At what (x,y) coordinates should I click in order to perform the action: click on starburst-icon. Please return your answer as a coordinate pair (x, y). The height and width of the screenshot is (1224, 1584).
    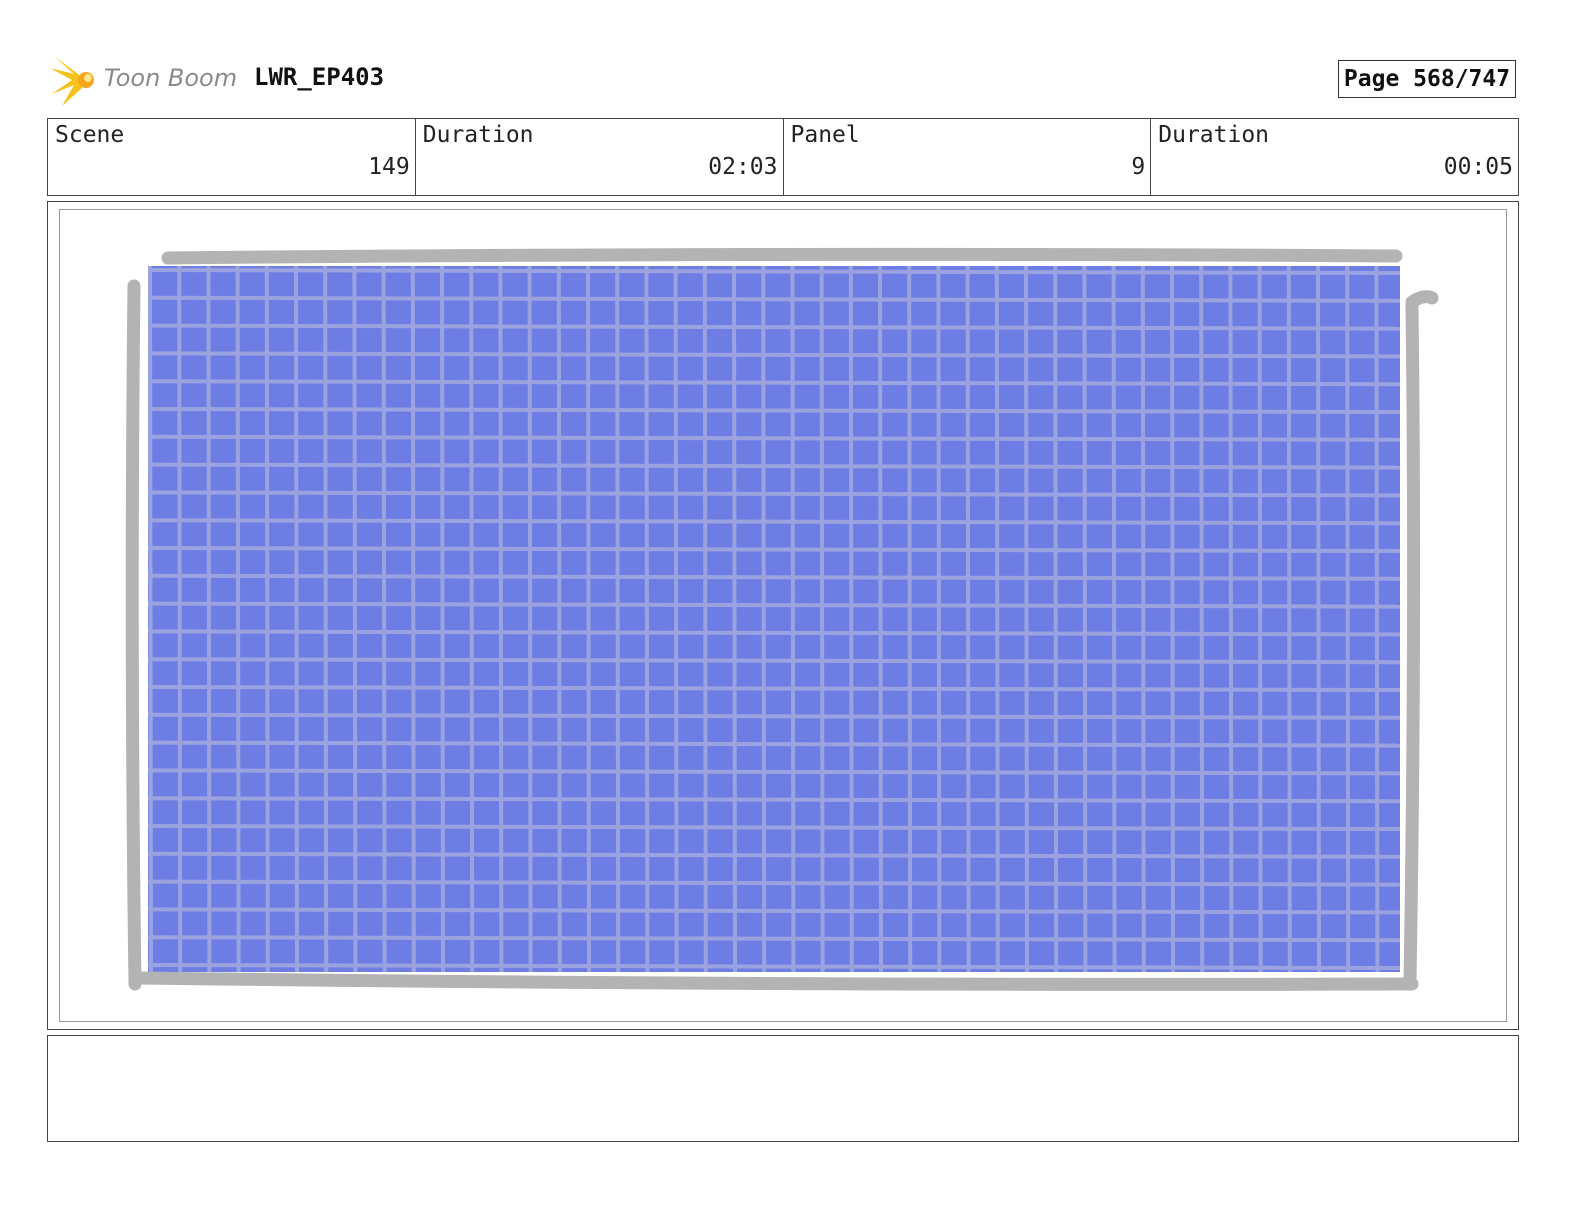
    Looking at the image, I should click on (72, 81).